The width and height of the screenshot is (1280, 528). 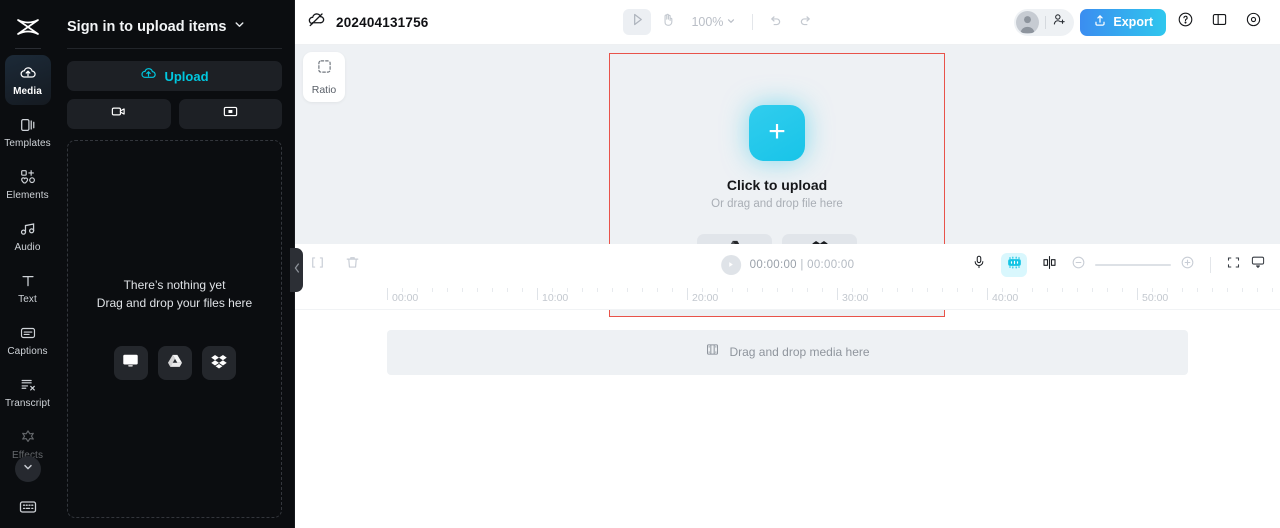 I want to click on export-upload-icon, so click(x=1100, y=22).